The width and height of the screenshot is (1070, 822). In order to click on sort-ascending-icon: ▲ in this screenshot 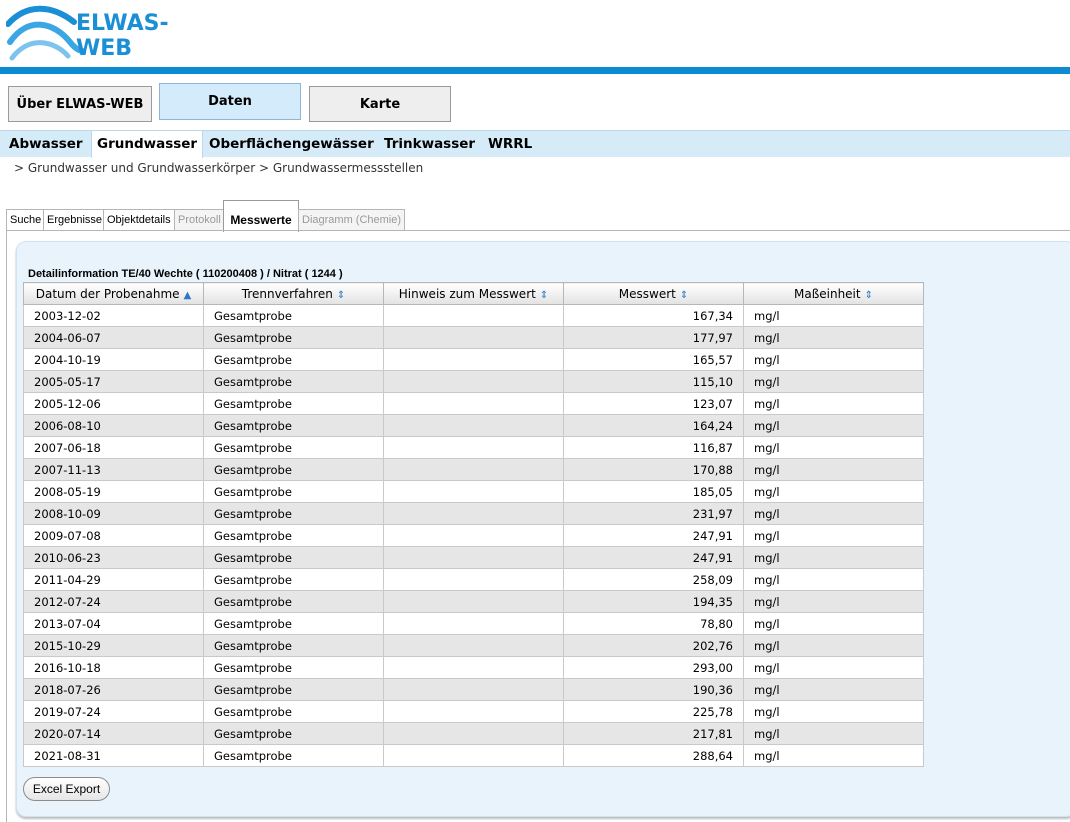, I will do `click(187, 295)`.